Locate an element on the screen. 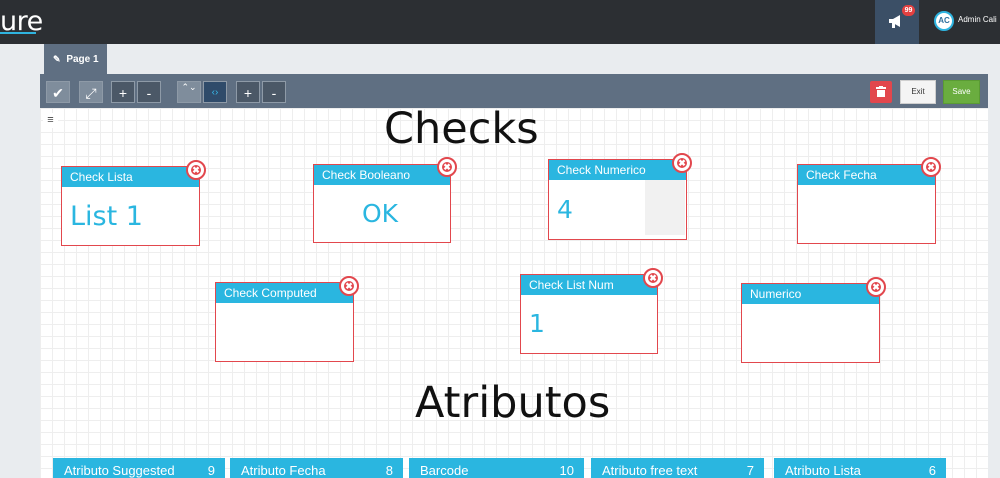 The image size is (1000, 478). remove-widget-check-numerico: ✖ is located at coordinates (682, 163).